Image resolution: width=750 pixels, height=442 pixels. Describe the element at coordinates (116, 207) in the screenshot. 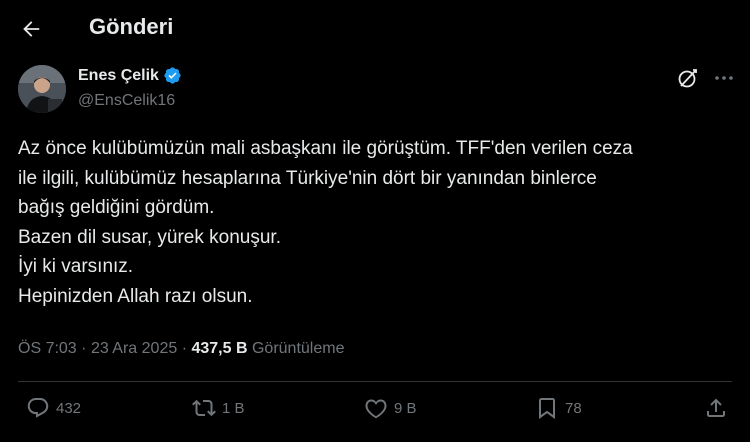

I see `tweet-line: bağış geldiğini gördüm.` at that location.